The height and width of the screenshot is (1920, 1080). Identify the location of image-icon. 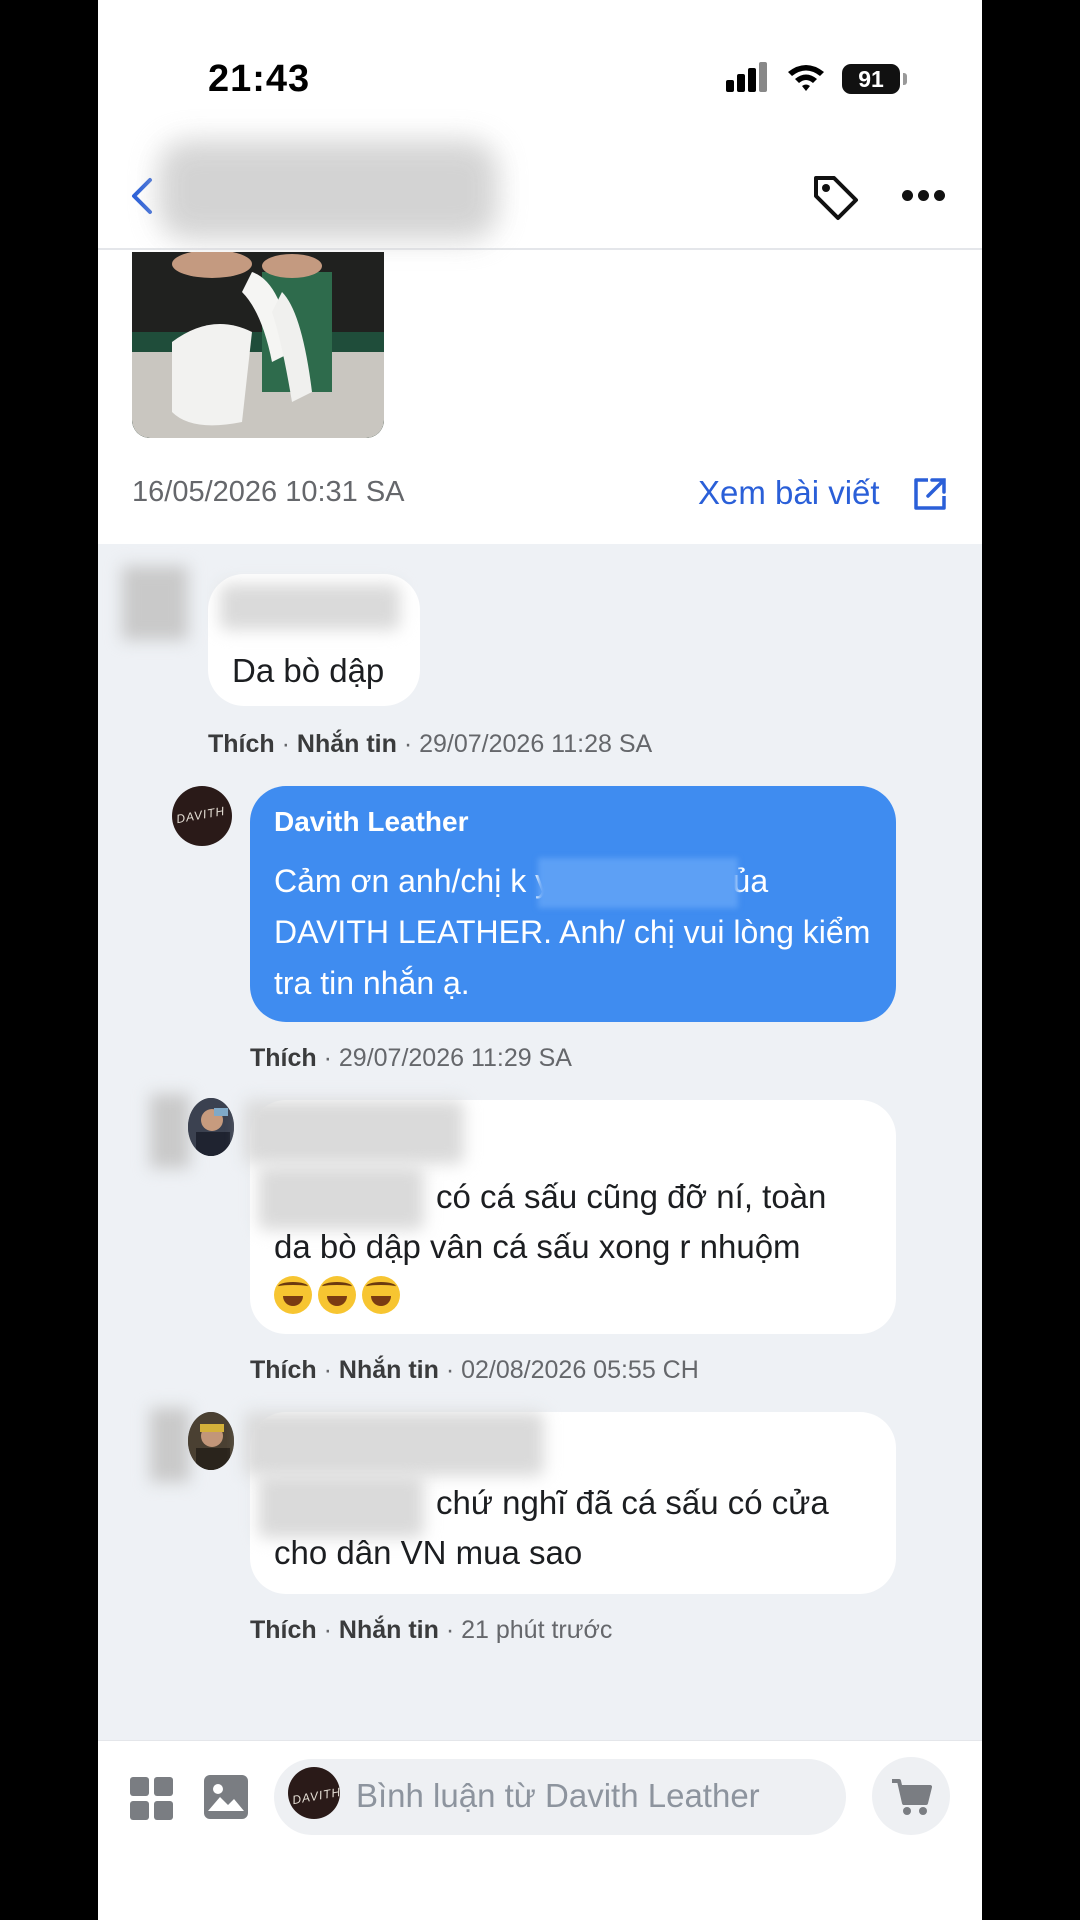
(226, 1797).